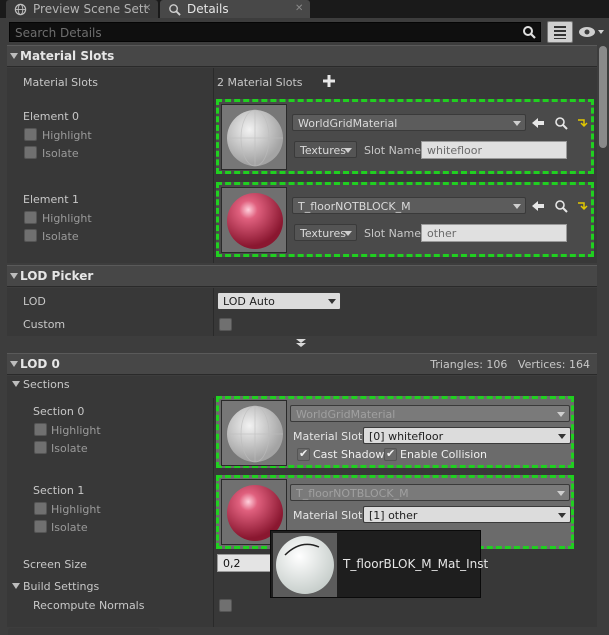 The height and width of the screenshot is (635, 609). I want to click on custom-checkbox, so click(225, 324).